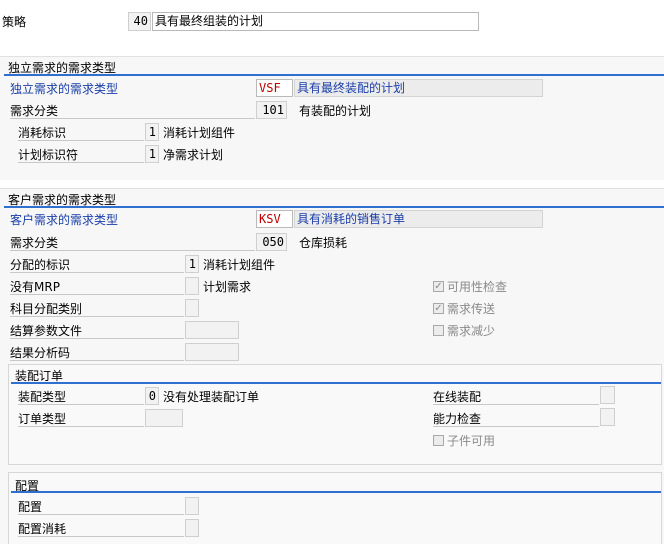 This screenshot has height=544, width=664. What do you see at coordinates (97, 309) in the screenshot?
I see `account-assignment-label: 科目分配类别` at bounding box center [97, 309].